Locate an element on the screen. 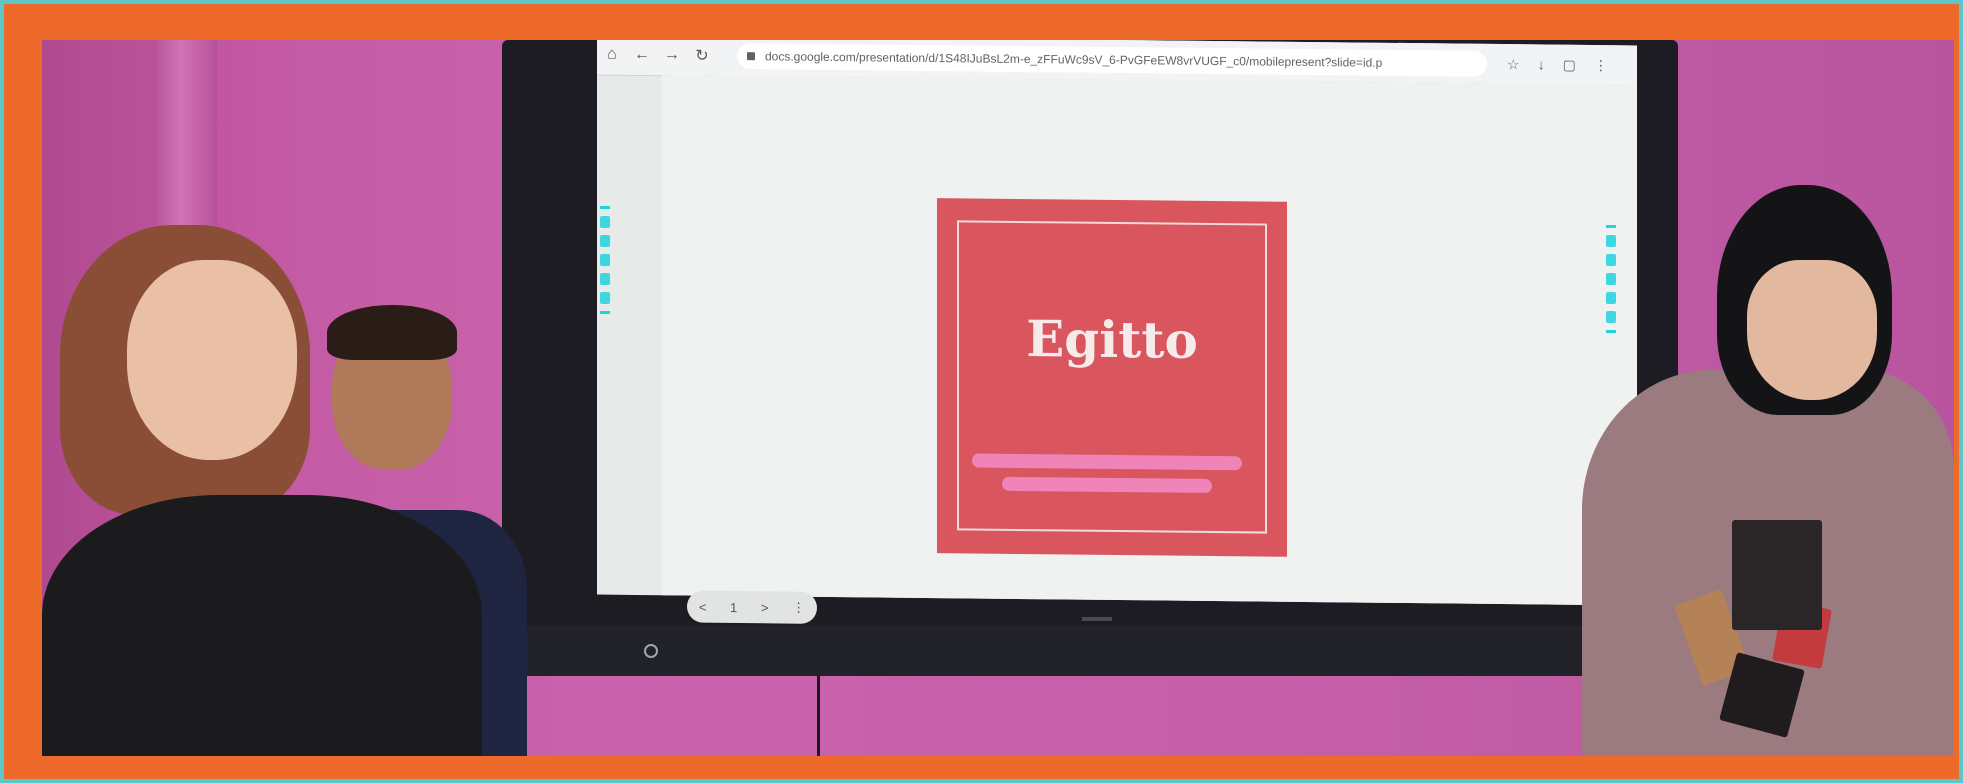 The height and width of the screenshot is (783, 1963). slide-title: Egitto is located at coordinates (1112, 339).